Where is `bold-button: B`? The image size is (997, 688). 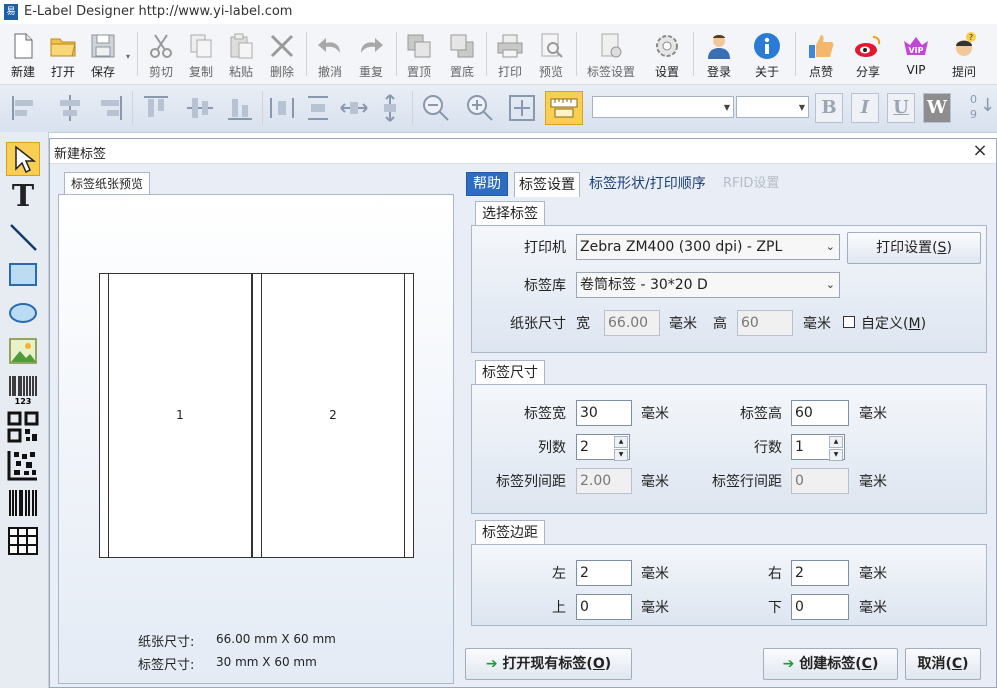 bold-button: B is located at coordinates (829, 108).